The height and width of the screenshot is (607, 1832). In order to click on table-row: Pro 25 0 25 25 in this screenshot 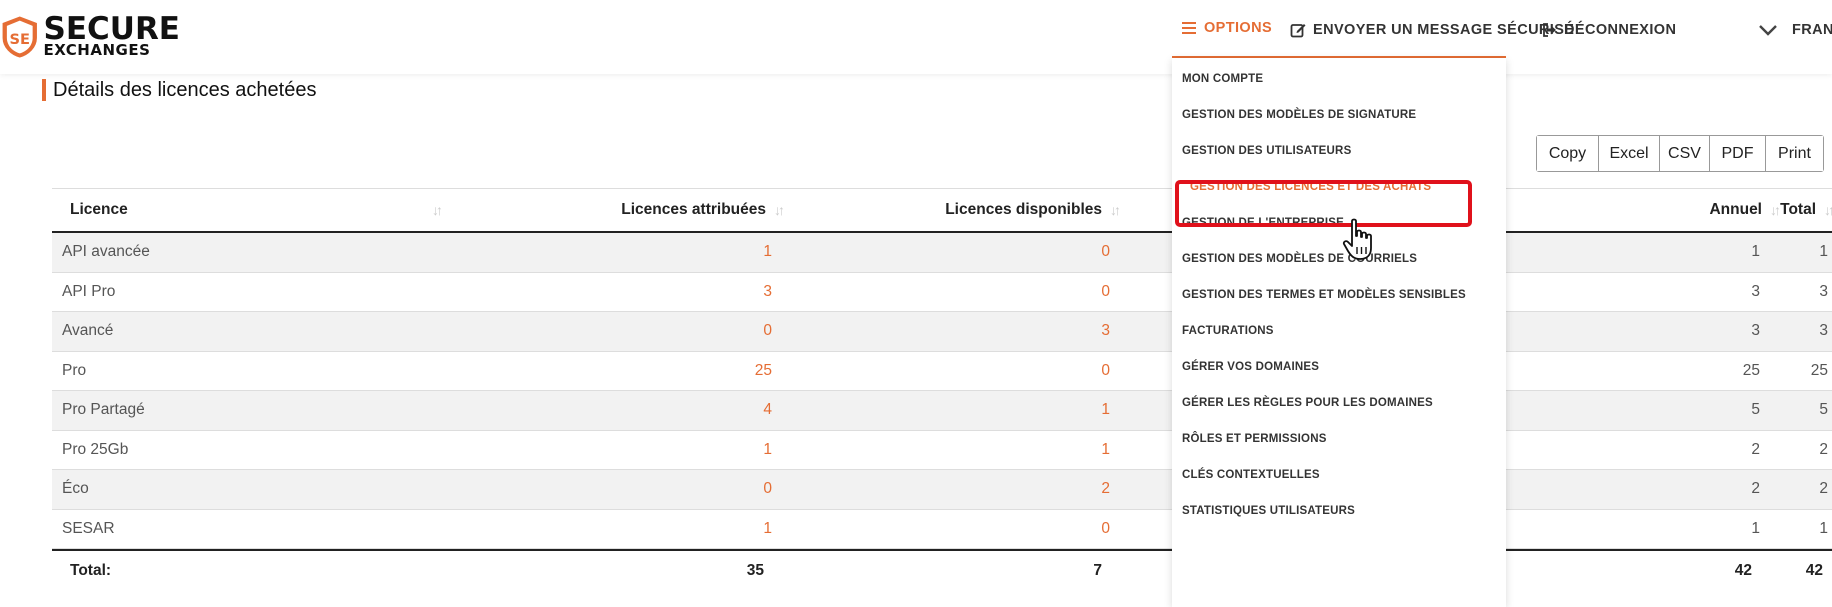, I will do `click(942, 371)`.